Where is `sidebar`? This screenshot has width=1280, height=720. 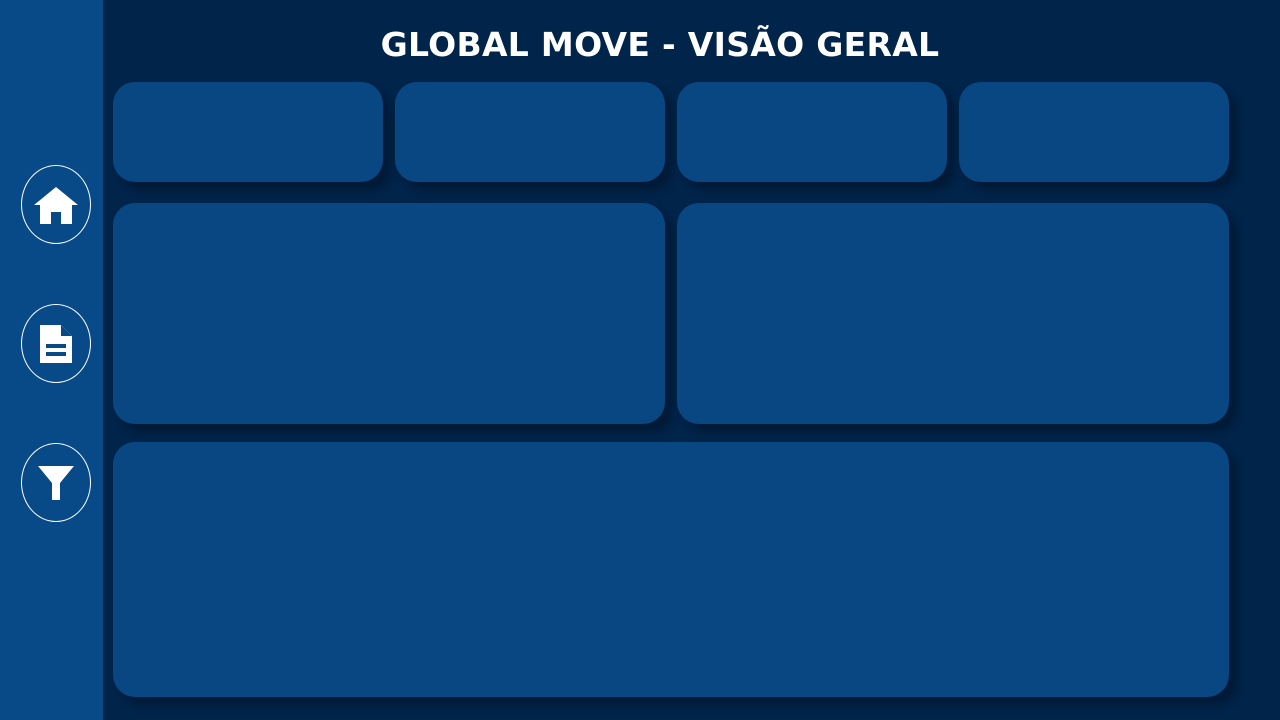 sidebar is located at coordinates (51, 360).